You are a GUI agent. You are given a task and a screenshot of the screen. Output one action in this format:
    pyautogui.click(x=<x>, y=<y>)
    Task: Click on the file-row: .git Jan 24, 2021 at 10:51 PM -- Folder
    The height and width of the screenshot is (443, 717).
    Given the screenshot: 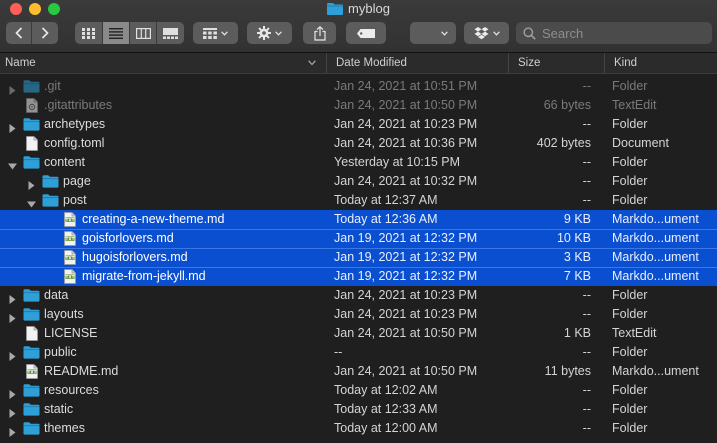 What is the action you would take?
    pyautogui.click(x=358, y=86)
    